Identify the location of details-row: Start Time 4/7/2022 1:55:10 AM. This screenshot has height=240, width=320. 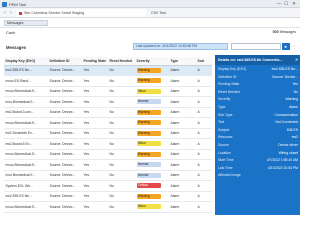
(257, 161).